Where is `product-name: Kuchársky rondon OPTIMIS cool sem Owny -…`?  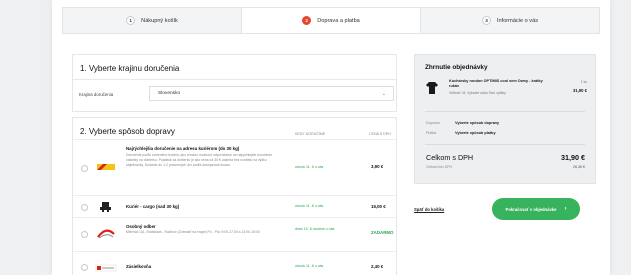
product-name: Kuchársky rondon OPTIMIS cool sem Owny -… is located at coordinates (496, 83).